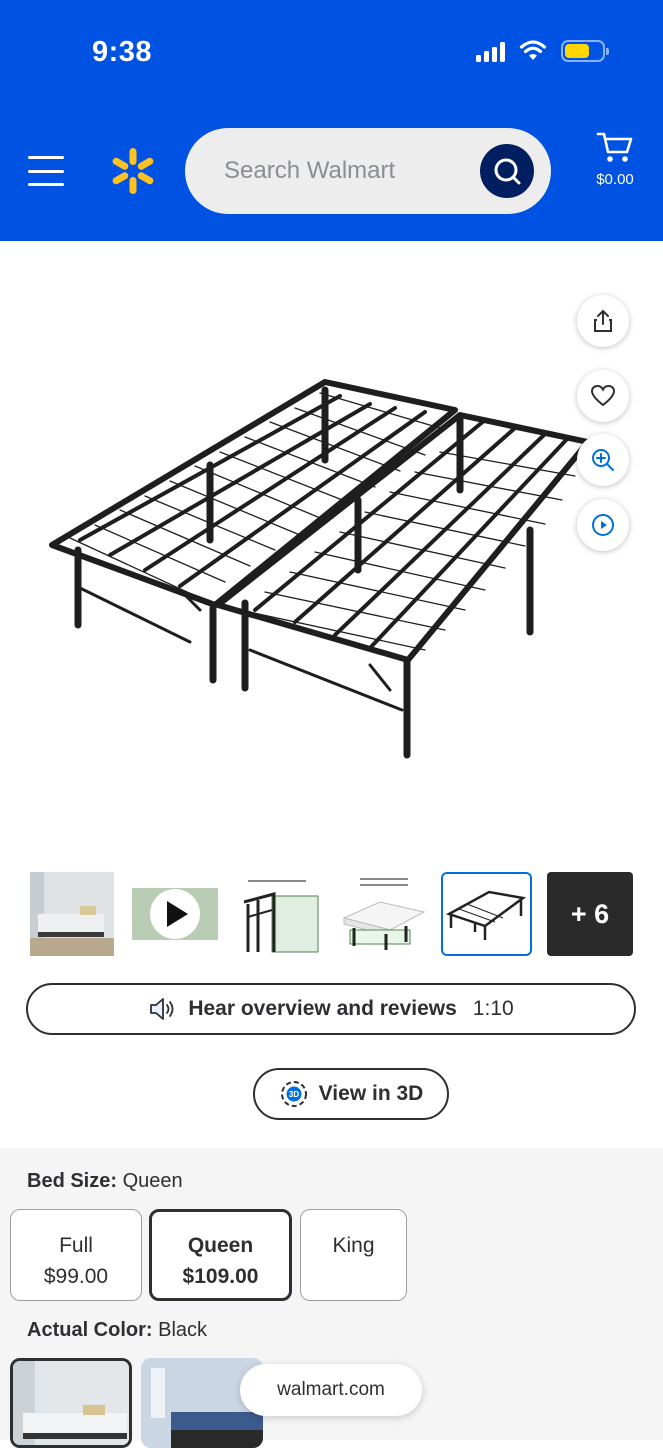 The height and width of the screenshot is (1448, 663). I want to click on search-icon, so click(507, 171).